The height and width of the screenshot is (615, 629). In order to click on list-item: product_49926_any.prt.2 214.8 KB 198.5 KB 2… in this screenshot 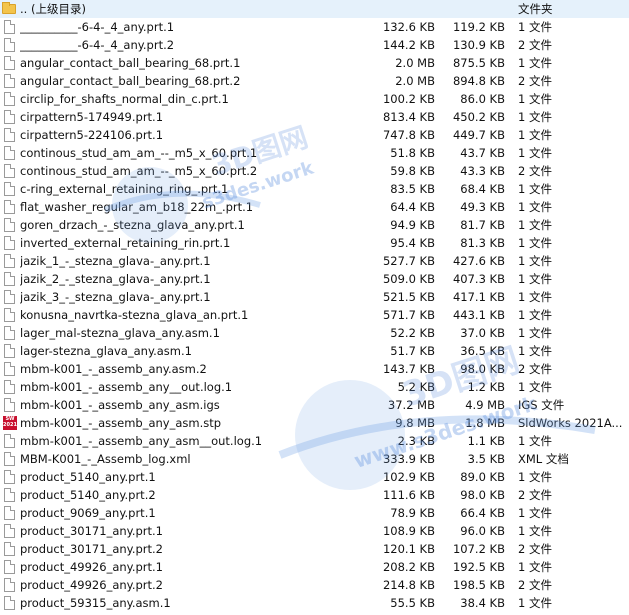, I will do `click(314, 585)`.